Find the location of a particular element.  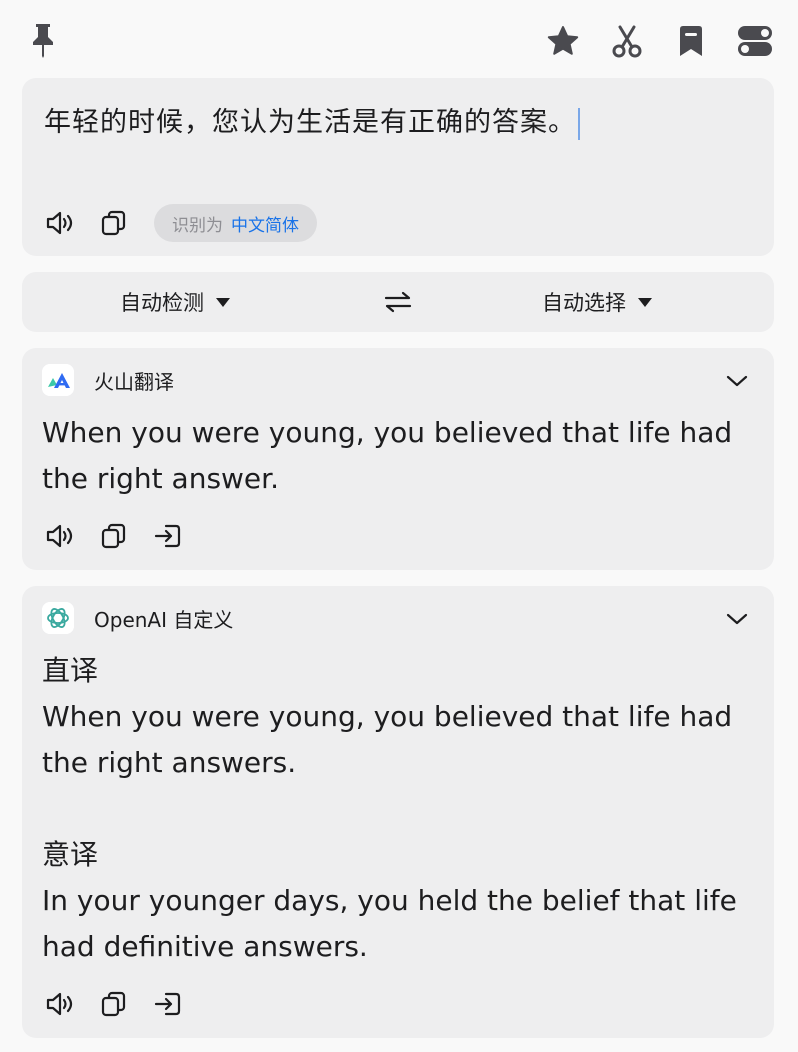

source-text: 年轻的时候，您认为生活是有正确的答案。 is located at coordinates (310, 122).